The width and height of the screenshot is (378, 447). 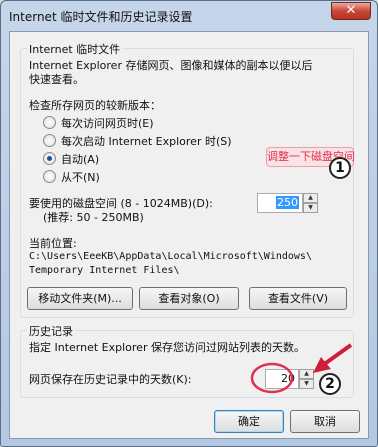 What do you see at coordinates (49, 158) in the screenshot?
I see `radio-automatic` at bounding box center [49, 158].